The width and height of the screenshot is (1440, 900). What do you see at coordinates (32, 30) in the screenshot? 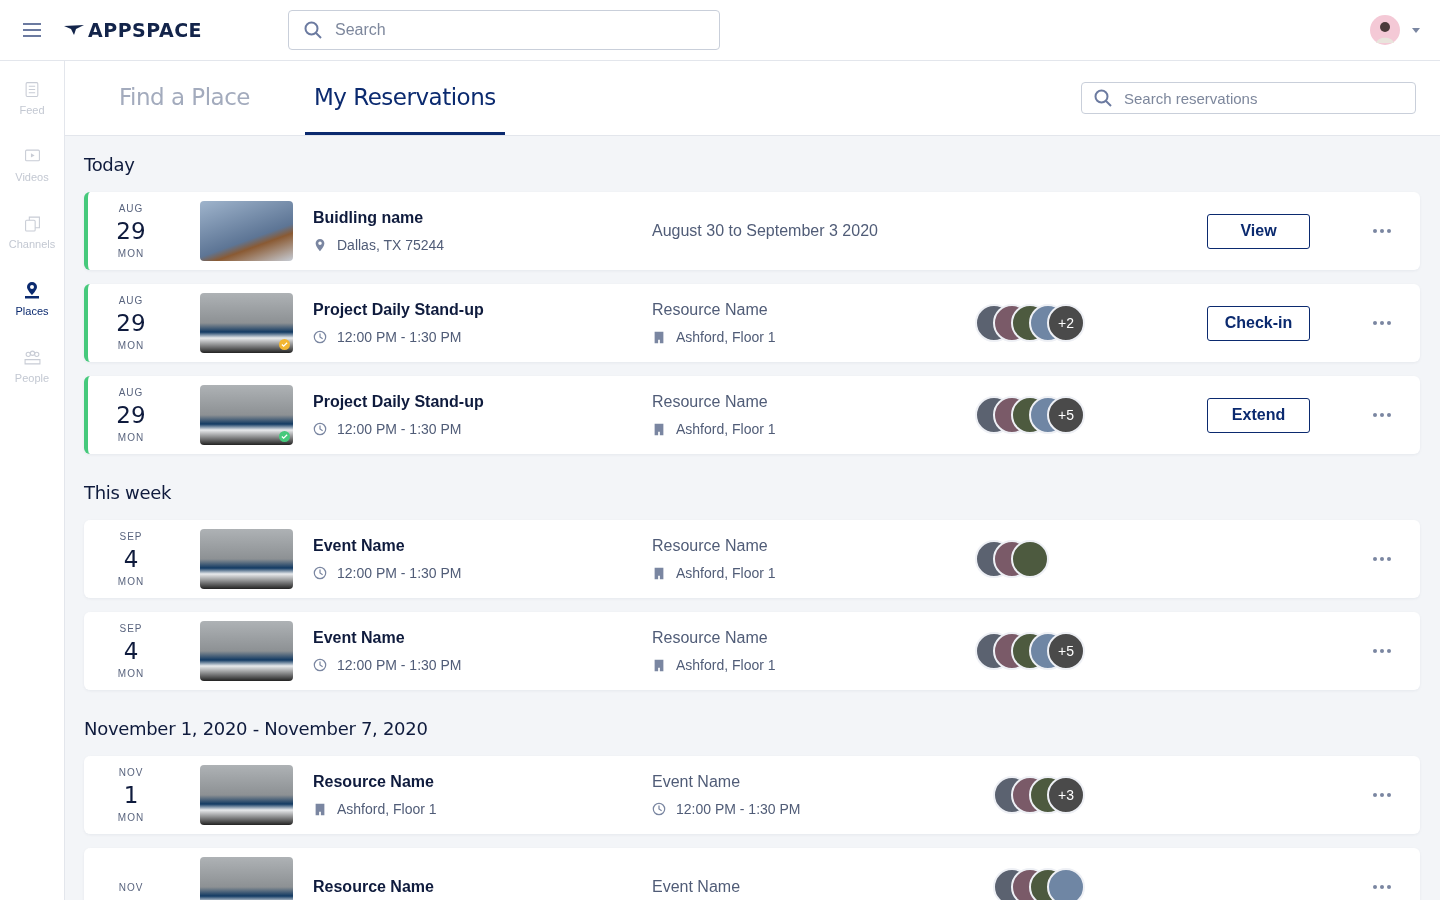
I see `menu-icon` at bounding box center [32, 30].